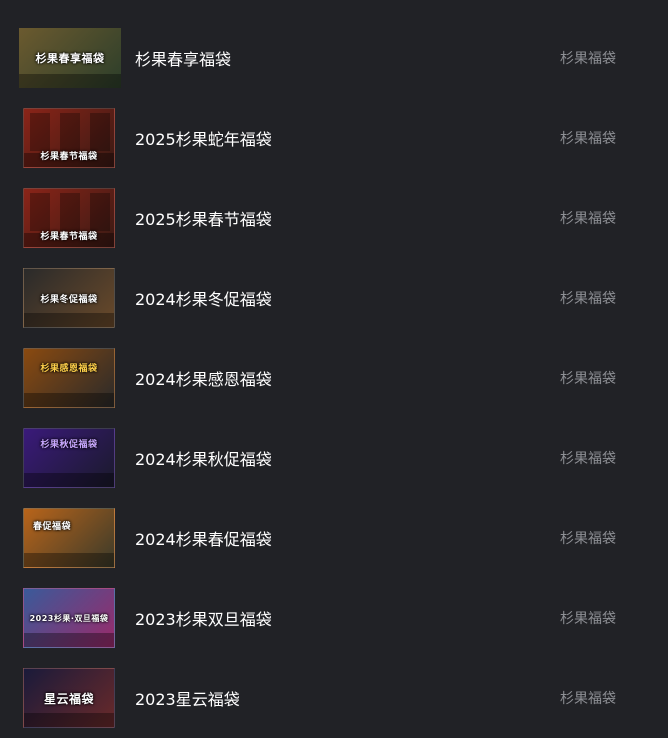  I want to click on bundle-thumbnail: 杉果感恩福袋, so click(69, 378).